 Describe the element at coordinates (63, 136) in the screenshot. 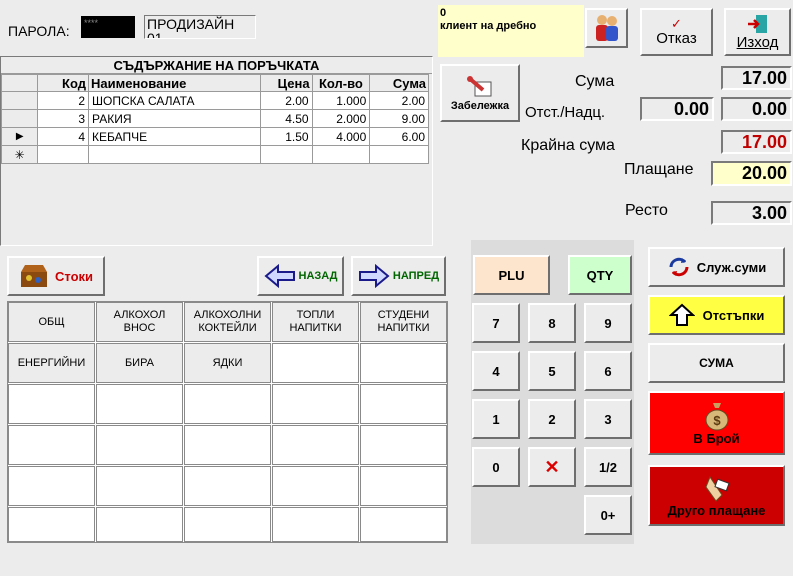

I see `row-code: 4` at that location.